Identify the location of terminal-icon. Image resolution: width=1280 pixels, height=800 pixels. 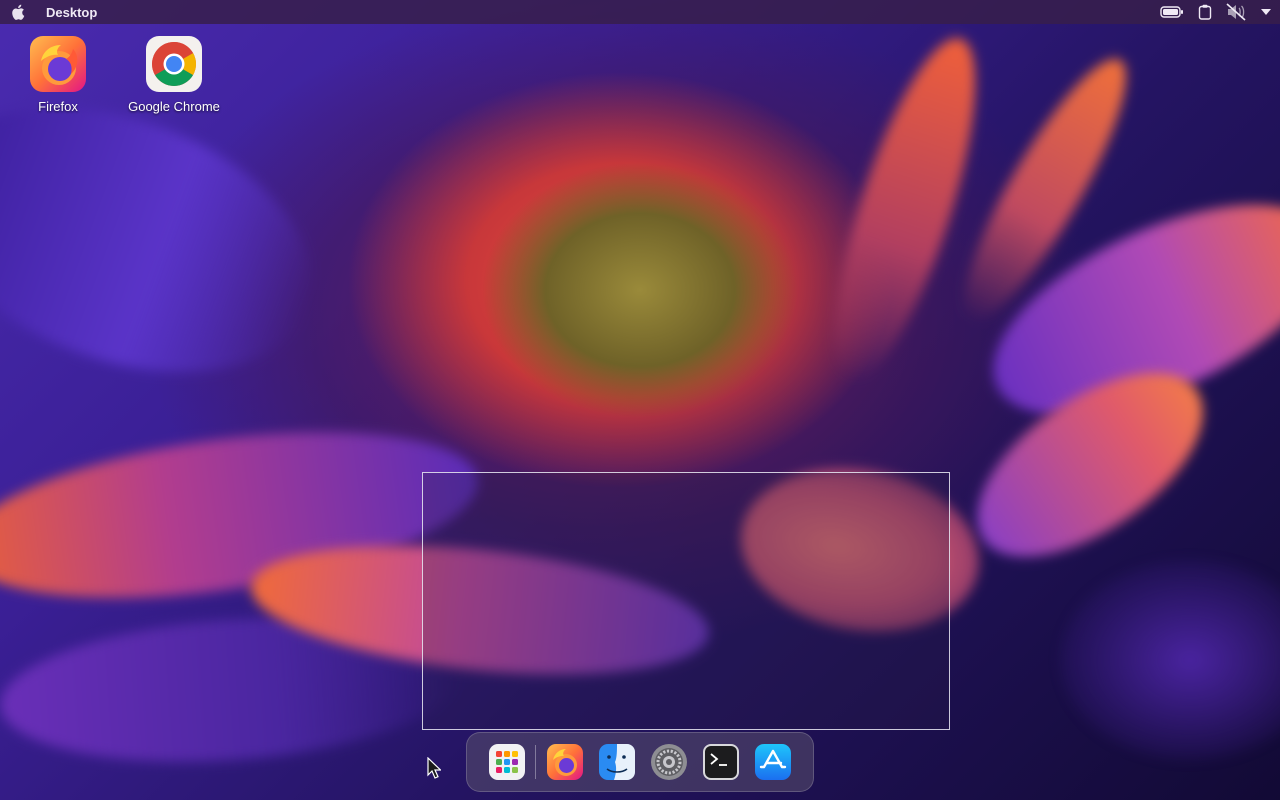
(721, 762).